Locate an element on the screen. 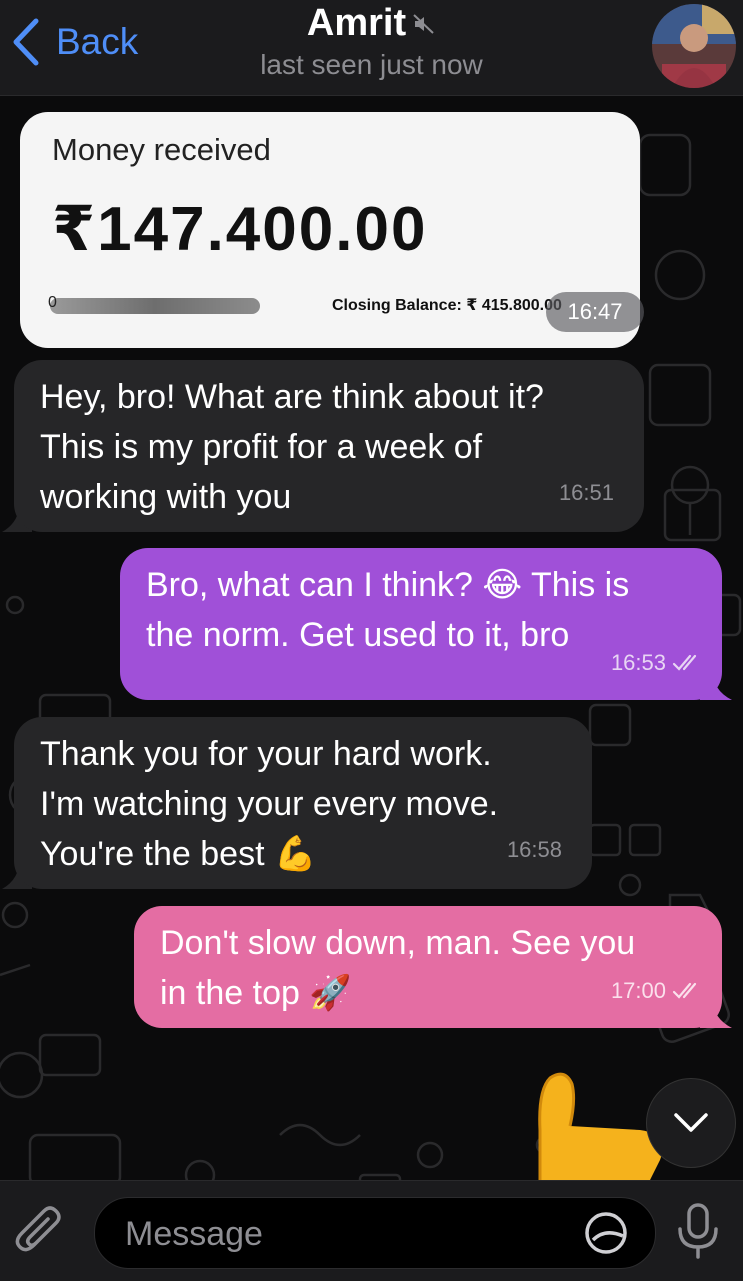 The height and width of the screenshot is (1281, 743). message-time: 16:47 is located at coordinates (595, 312).